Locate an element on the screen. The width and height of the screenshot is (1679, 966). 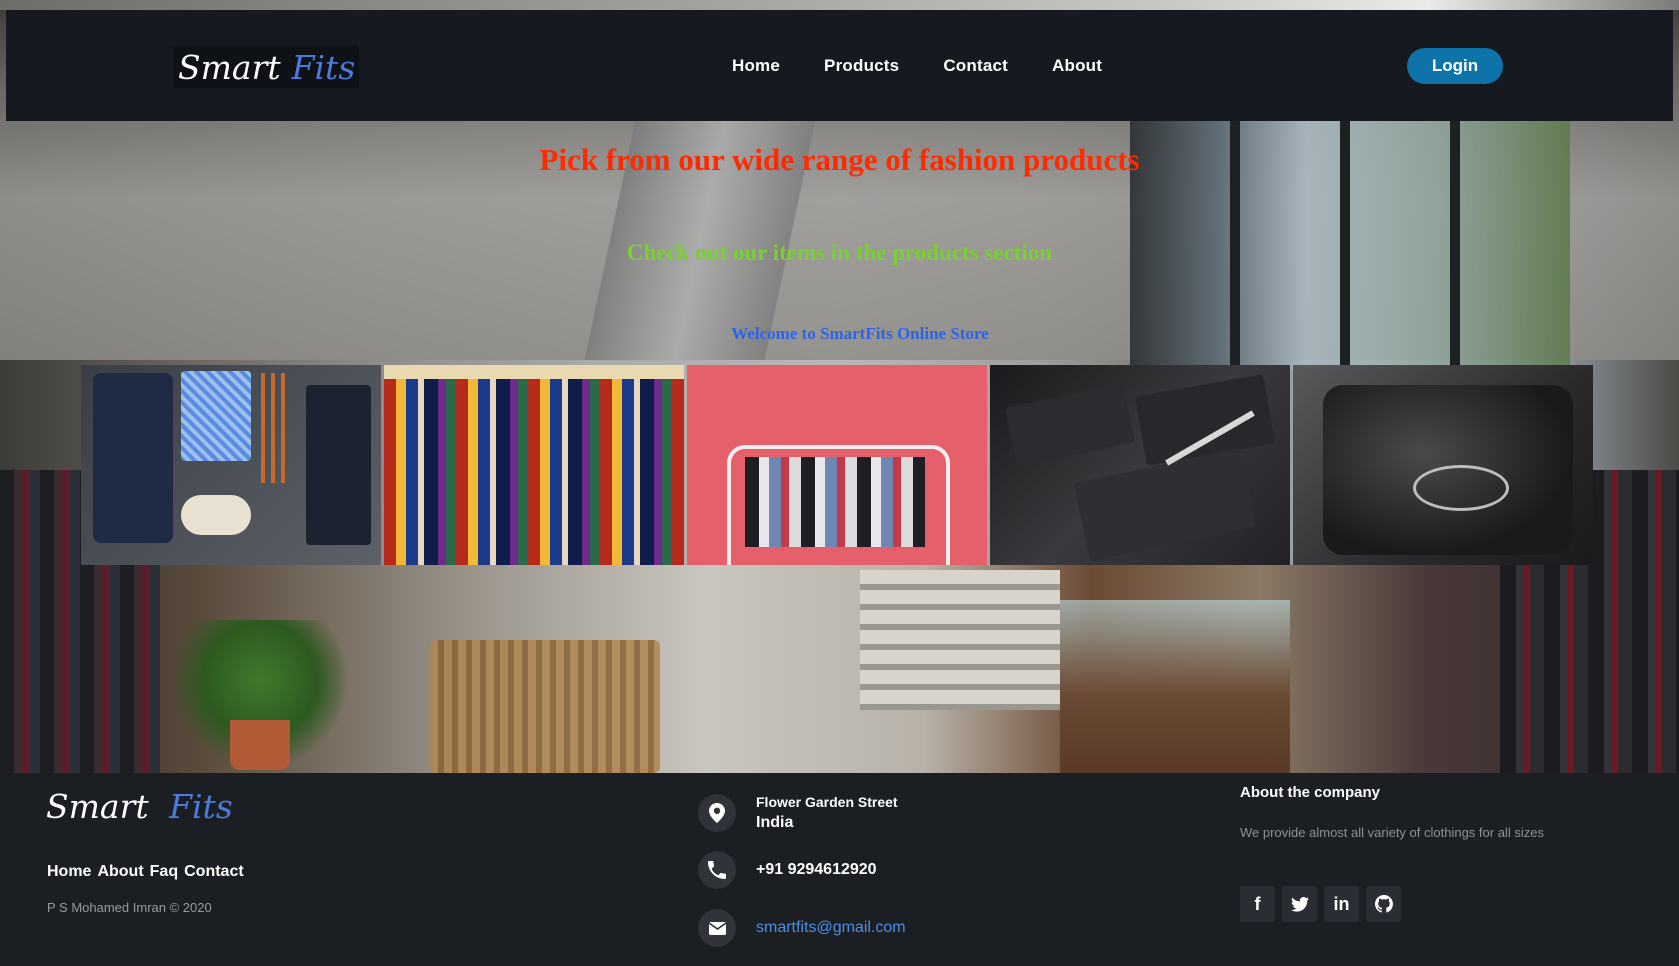
shoes-shape is located at coordinates (216, 515).